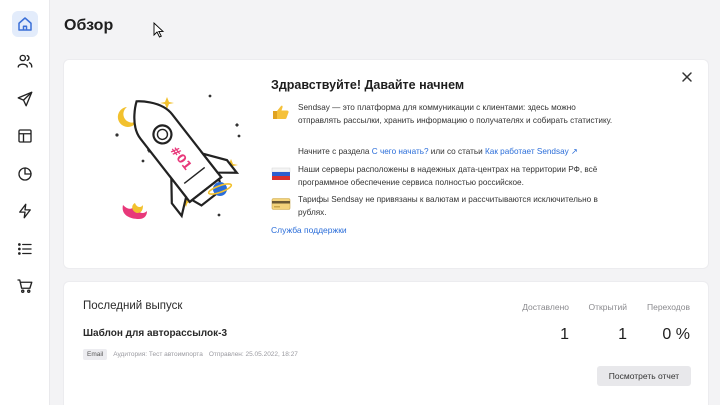  Describe the element at coordinates (668, 307) in the screenshot. I see `stat-clicks-label: Переходов` at that location.